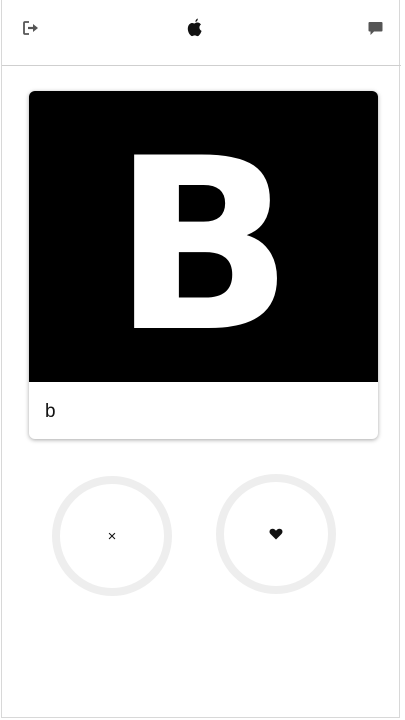 Image resolution: width=405 pixels, height=720 pixels. What do you see at coordinates (50, 411) in the screenshot?
I see `card-title: b` at bounding box center [50, 411].